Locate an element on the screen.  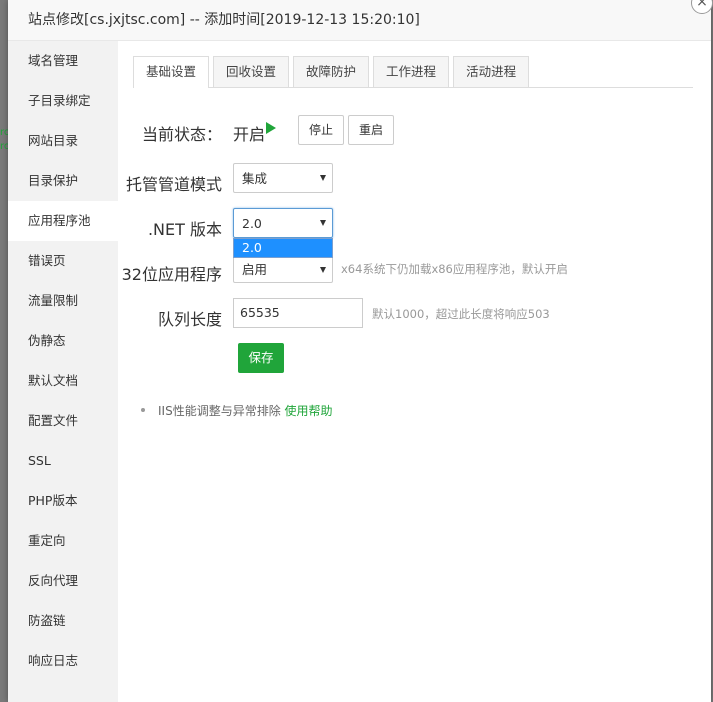
tab-active-process: 活动进程 is located at coordinates (491, 71).